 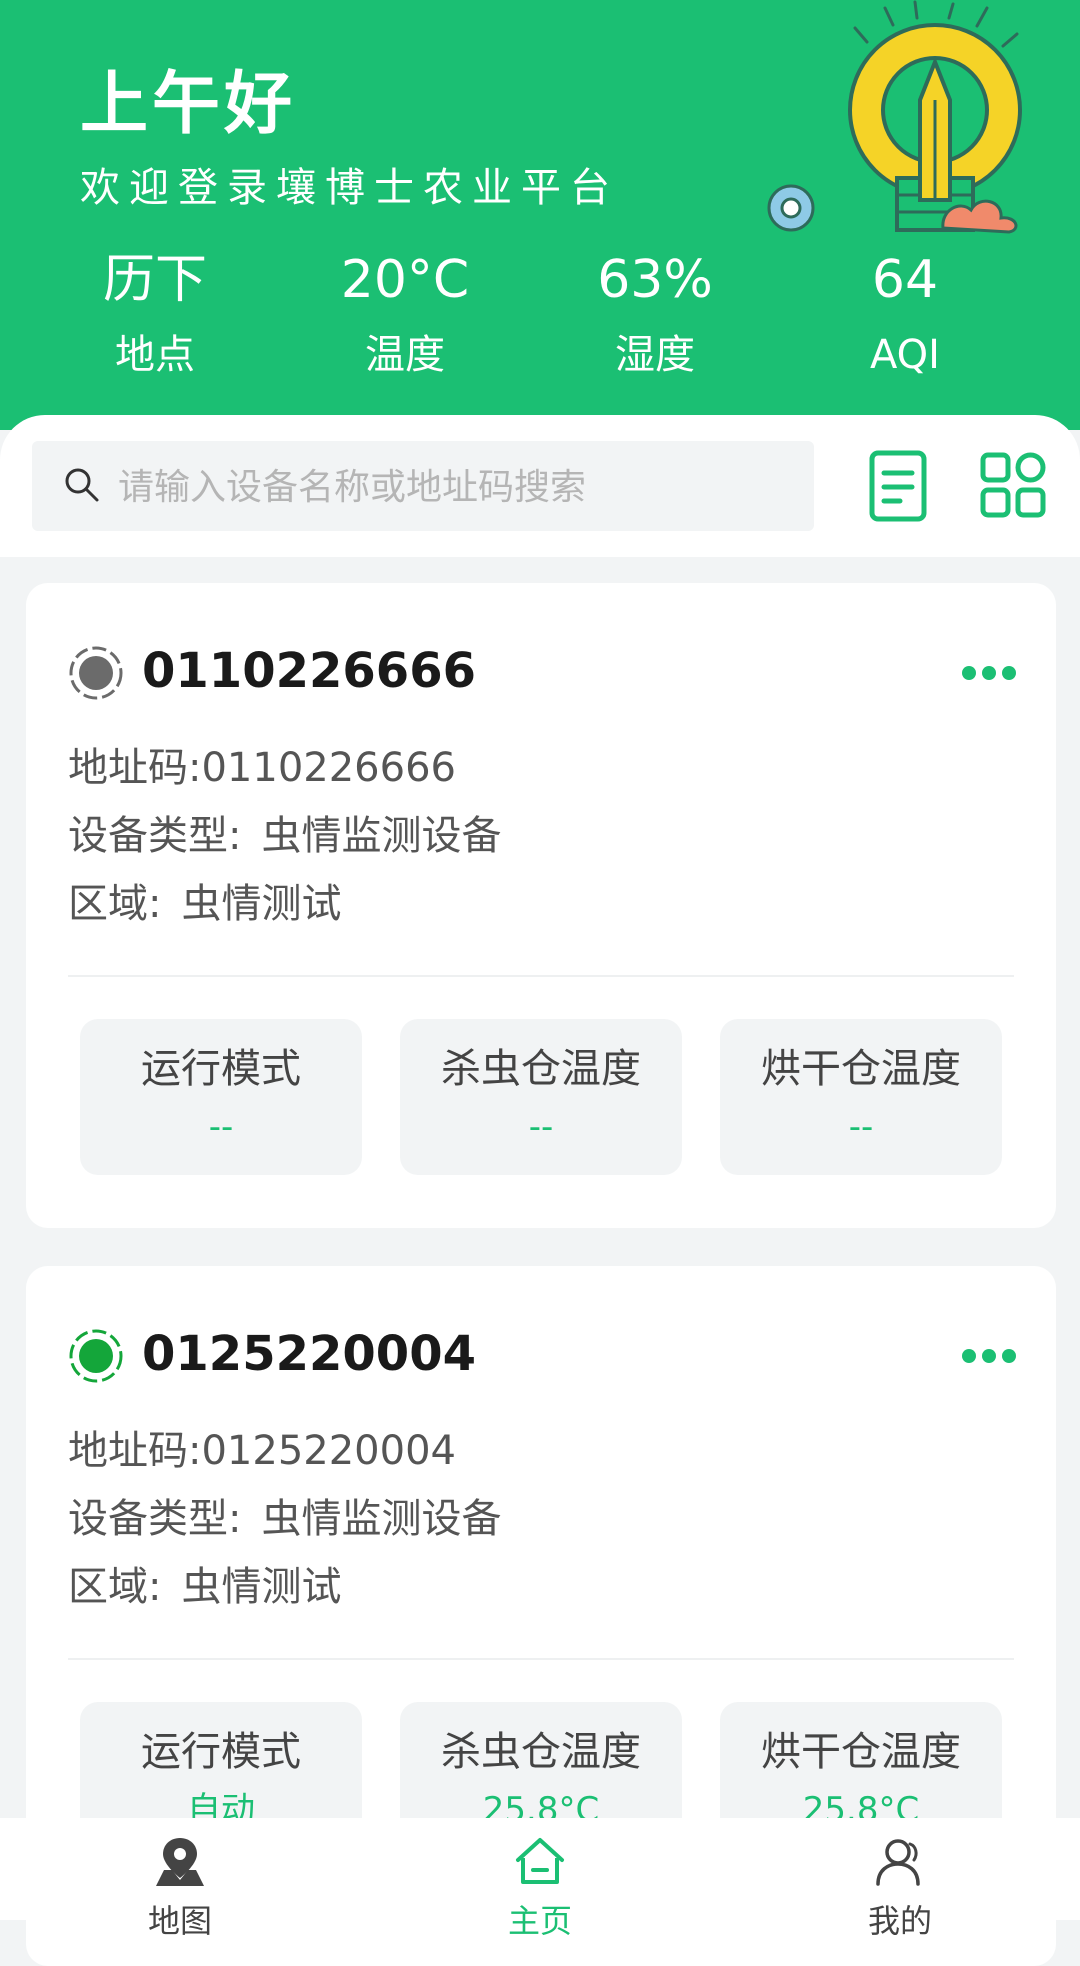 I want to click on stat-value: 20°C, so click(x=405, y=280).